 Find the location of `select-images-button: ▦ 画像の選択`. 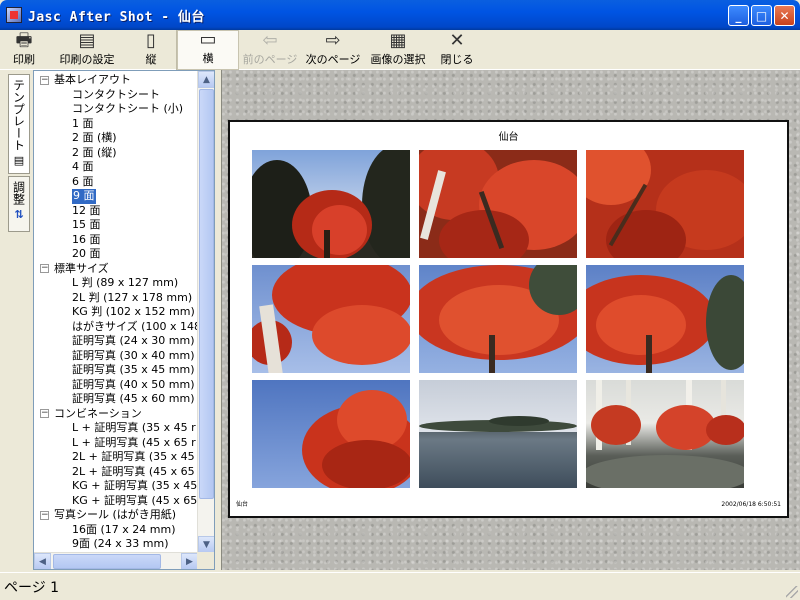

select-images-button: ▦ 画像の選択 is located at coordinates (398, 50).